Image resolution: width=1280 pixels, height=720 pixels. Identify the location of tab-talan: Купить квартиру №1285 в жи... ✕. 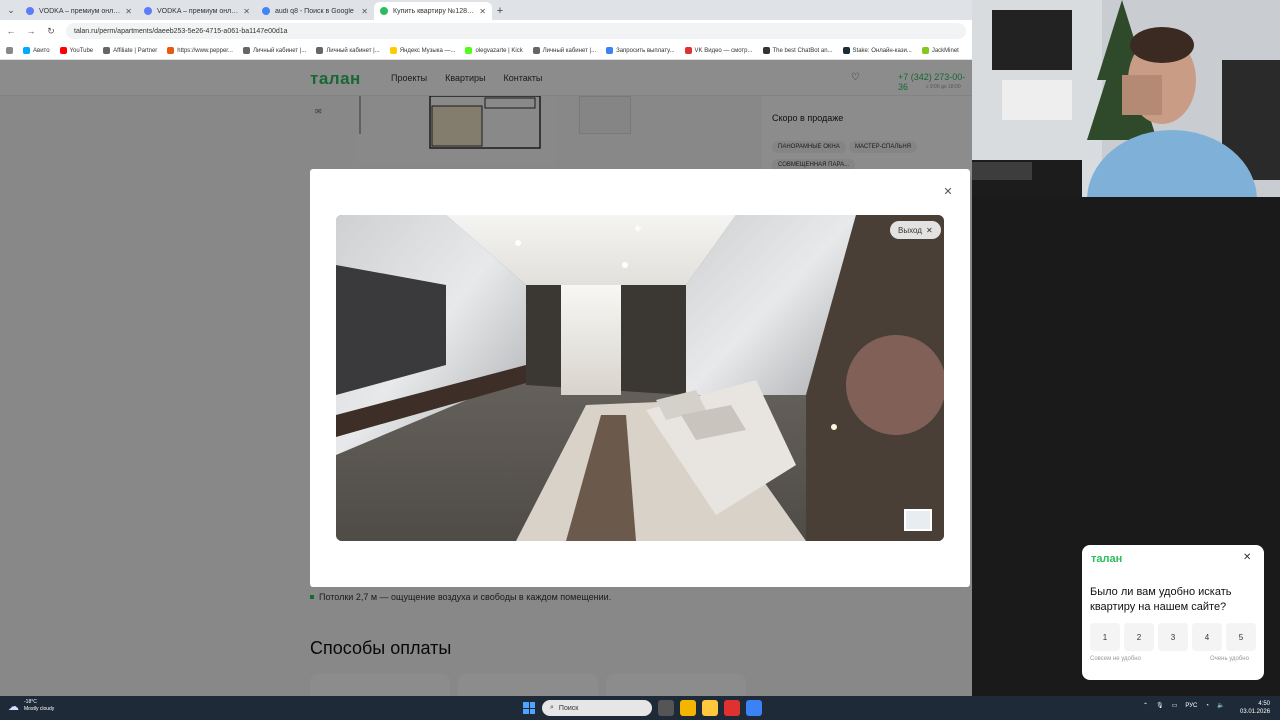
(433, 11).